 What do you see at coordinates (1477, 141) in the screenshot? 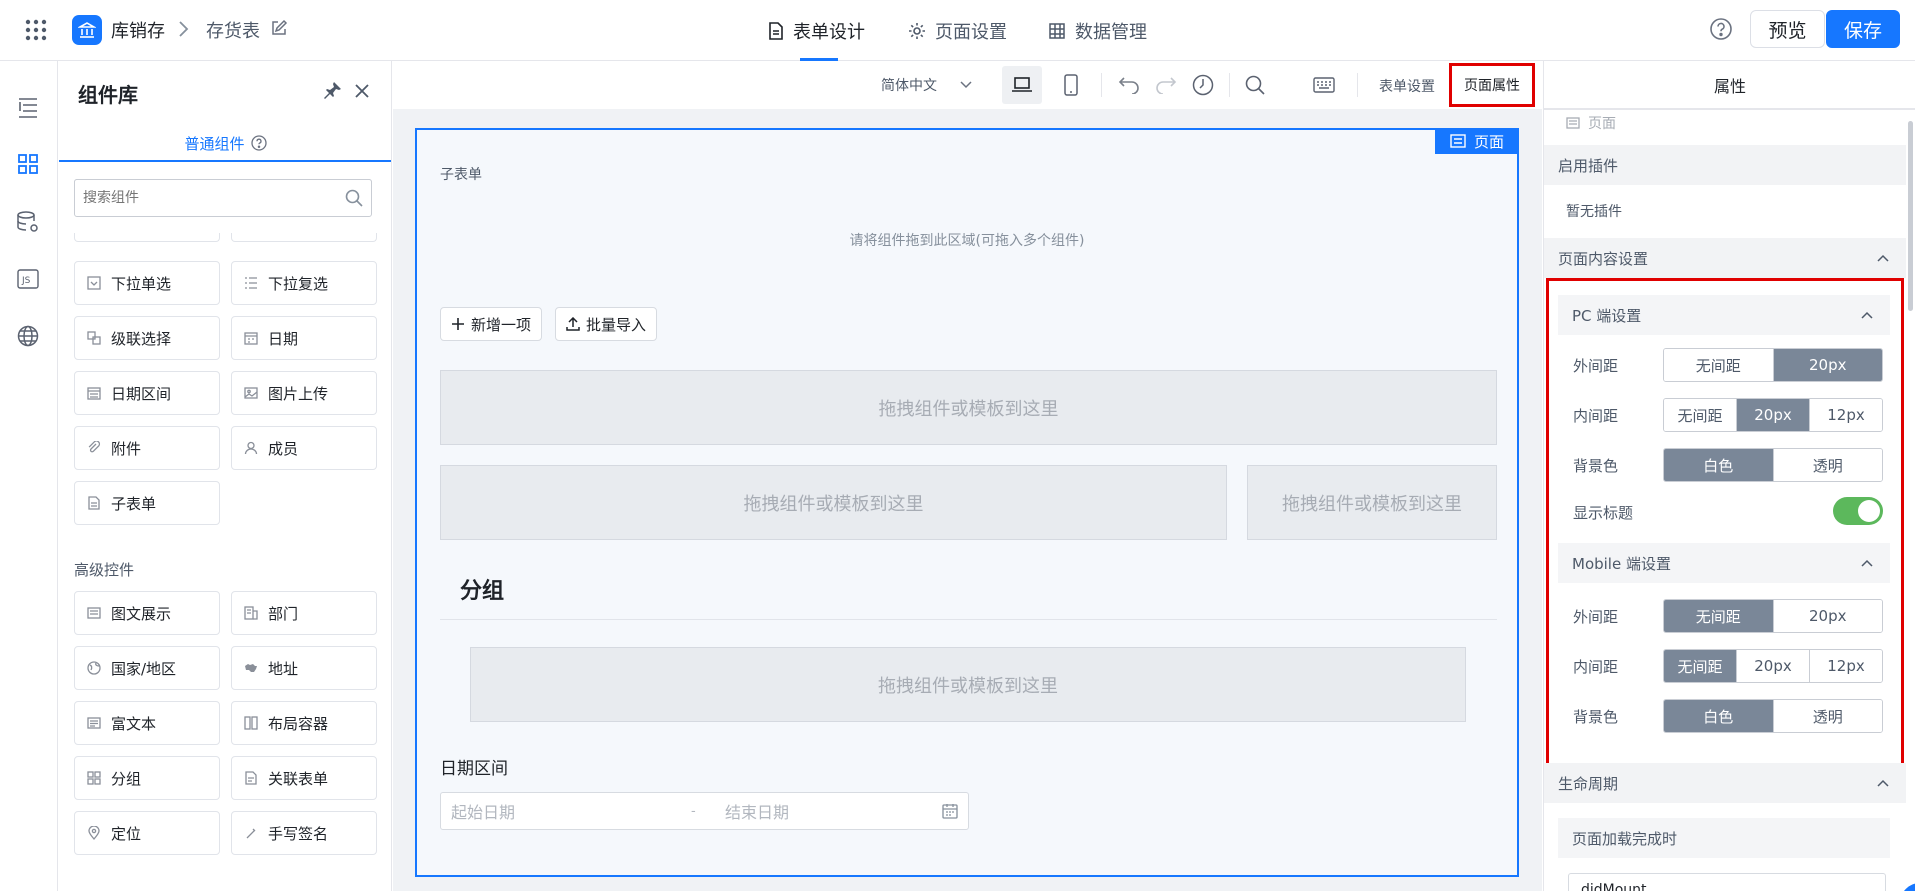
I see `page-badge: 页面` at bounding box center [1477, 141].